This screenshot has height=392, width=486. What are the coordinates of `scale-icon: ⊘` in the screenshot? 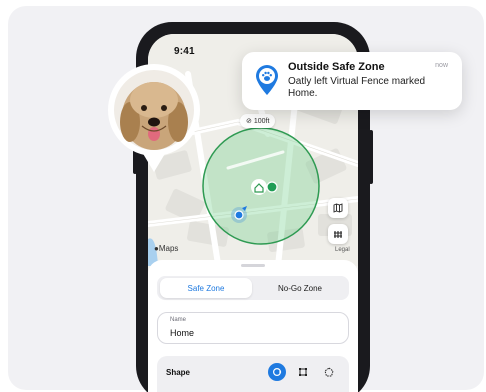 It's located at (249, 121).